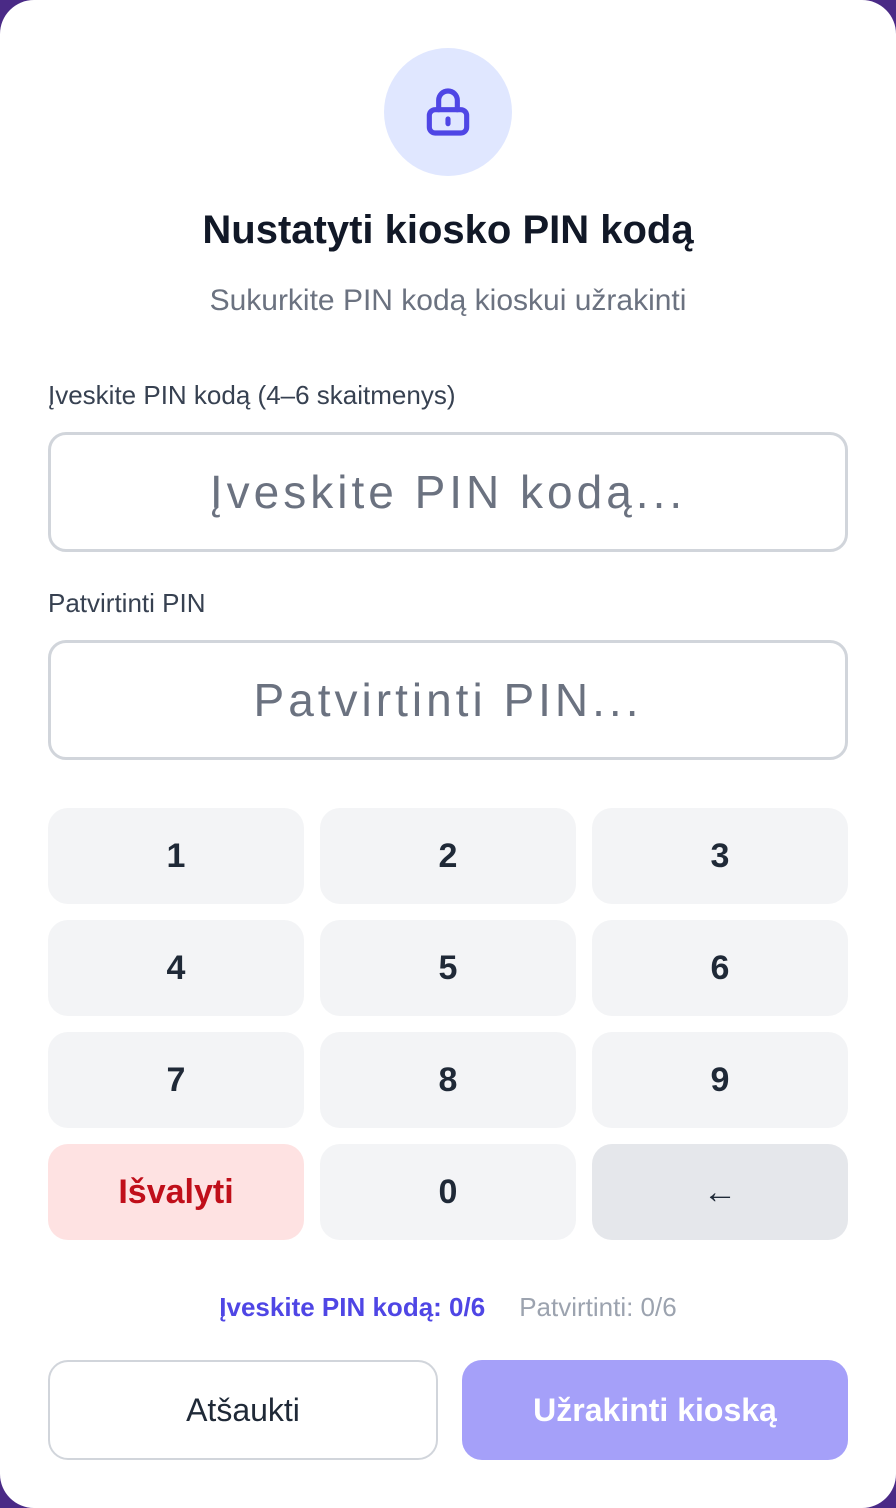  Describe the element at coordinates (176, 968) in the screenshot. I see `key-4: 4` at that location.